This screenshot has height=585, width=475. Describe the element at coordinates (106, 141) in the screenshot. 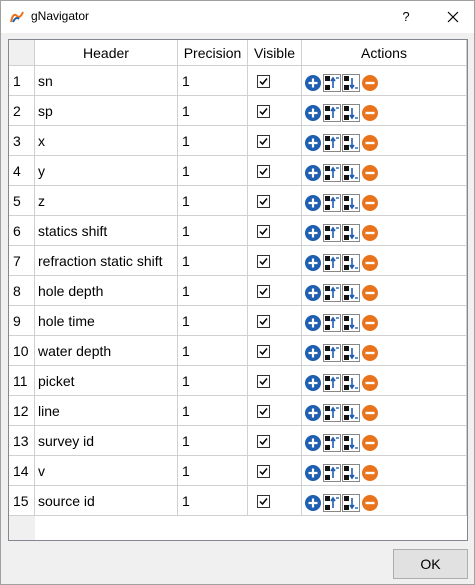

I see `header-cell: x` at that location.